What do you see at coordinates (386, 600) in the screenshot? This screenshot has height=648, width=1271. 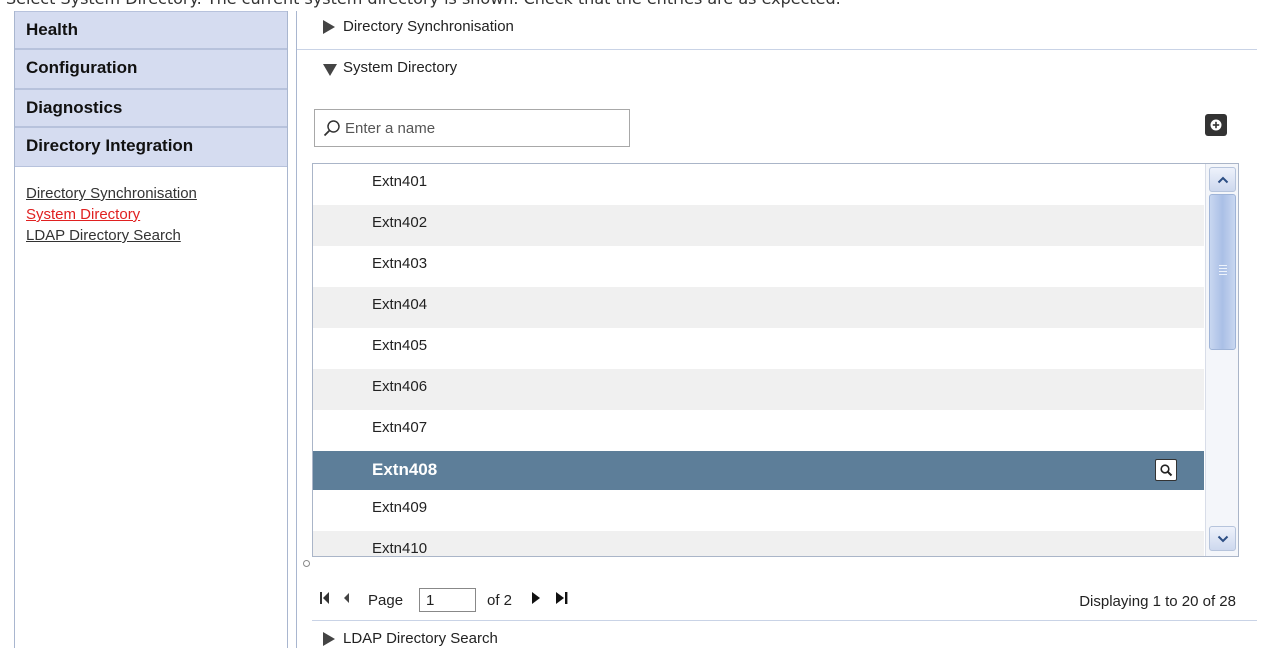 I see `page-label: Page` at bounding box center [386, 600].